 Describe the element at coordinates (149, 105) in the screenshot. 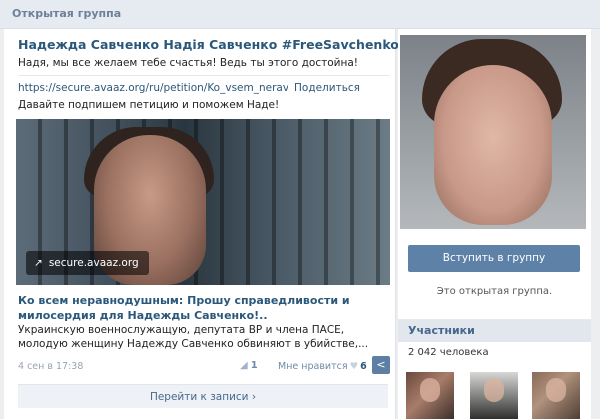

I see `post-text: Давайте подпишем петицию и поможем Наде!` at that location.